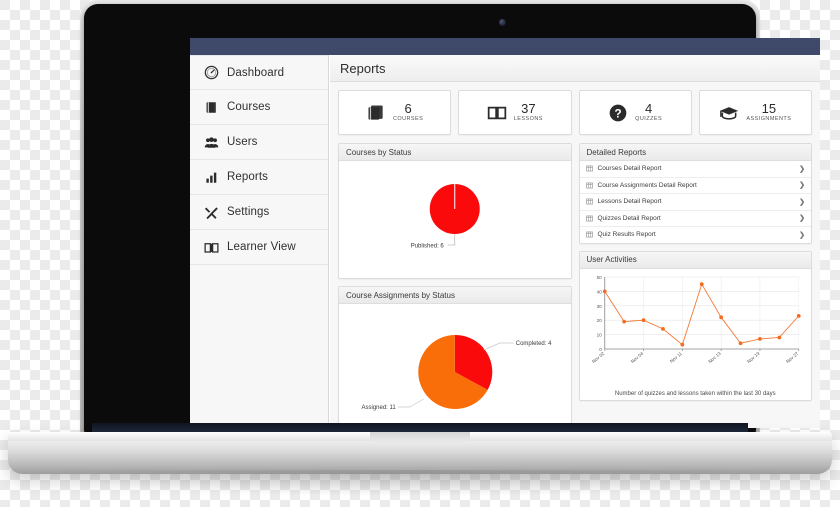  I want to click on panel-header: Course Assignments by Status, so click(455, 295).